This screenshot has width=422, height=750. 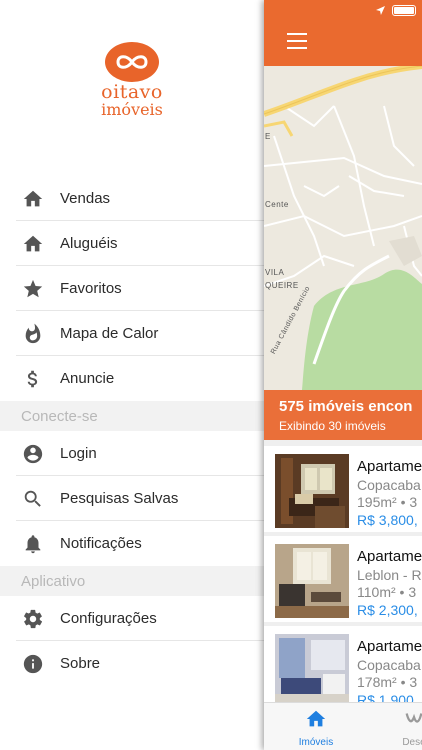 I want to click on dollar-icon, so click(x=33, y=379).